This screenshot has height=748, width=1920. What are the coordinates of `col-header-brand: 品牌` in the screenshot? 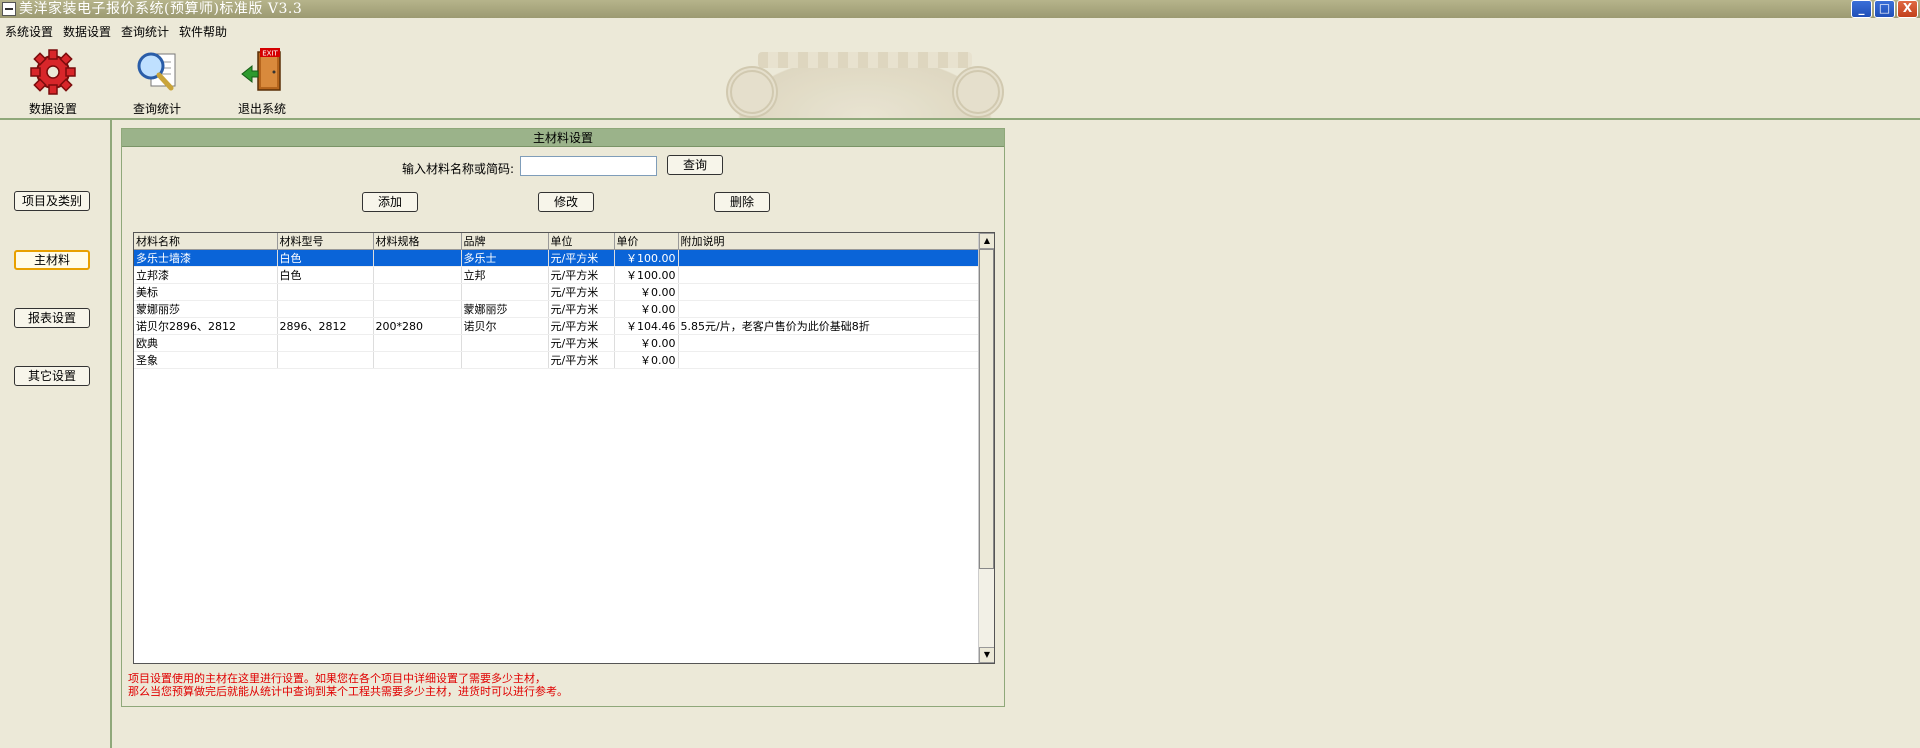 It's located at (505, 241).